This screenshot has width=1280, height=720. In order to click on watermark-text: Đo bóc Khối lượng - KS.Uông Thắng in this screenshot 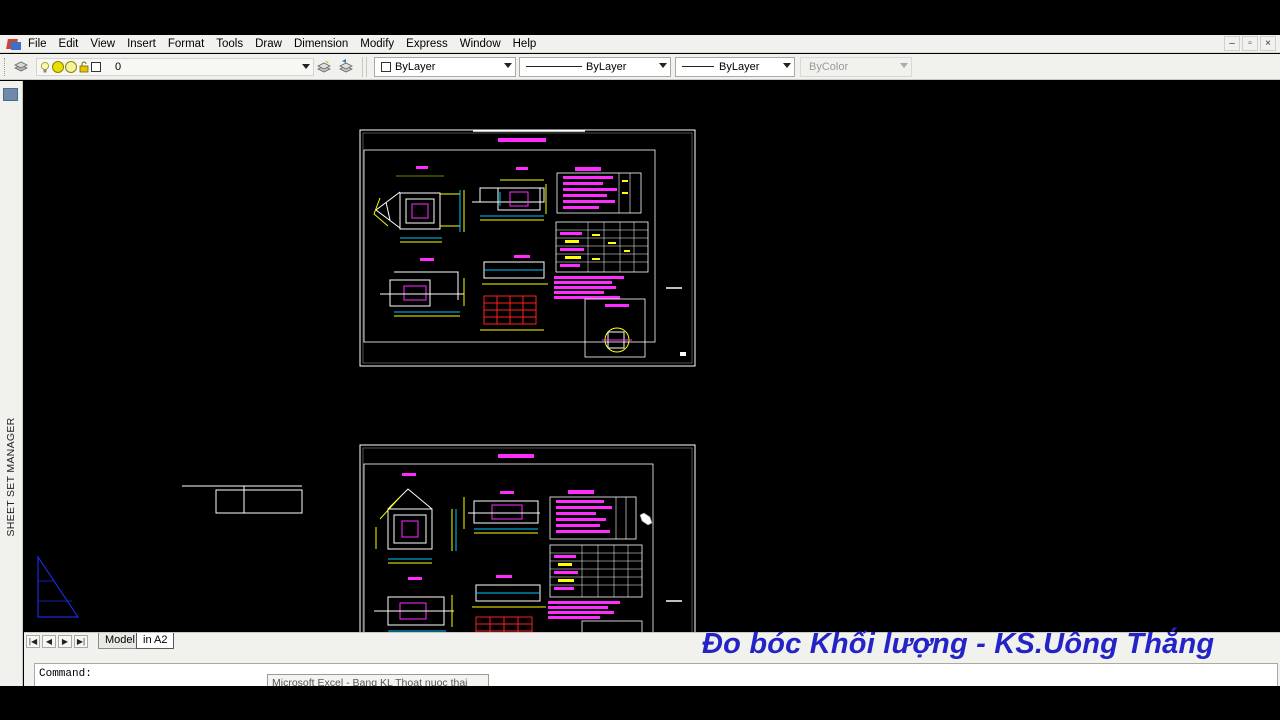, I will do `click(958, 644)`.